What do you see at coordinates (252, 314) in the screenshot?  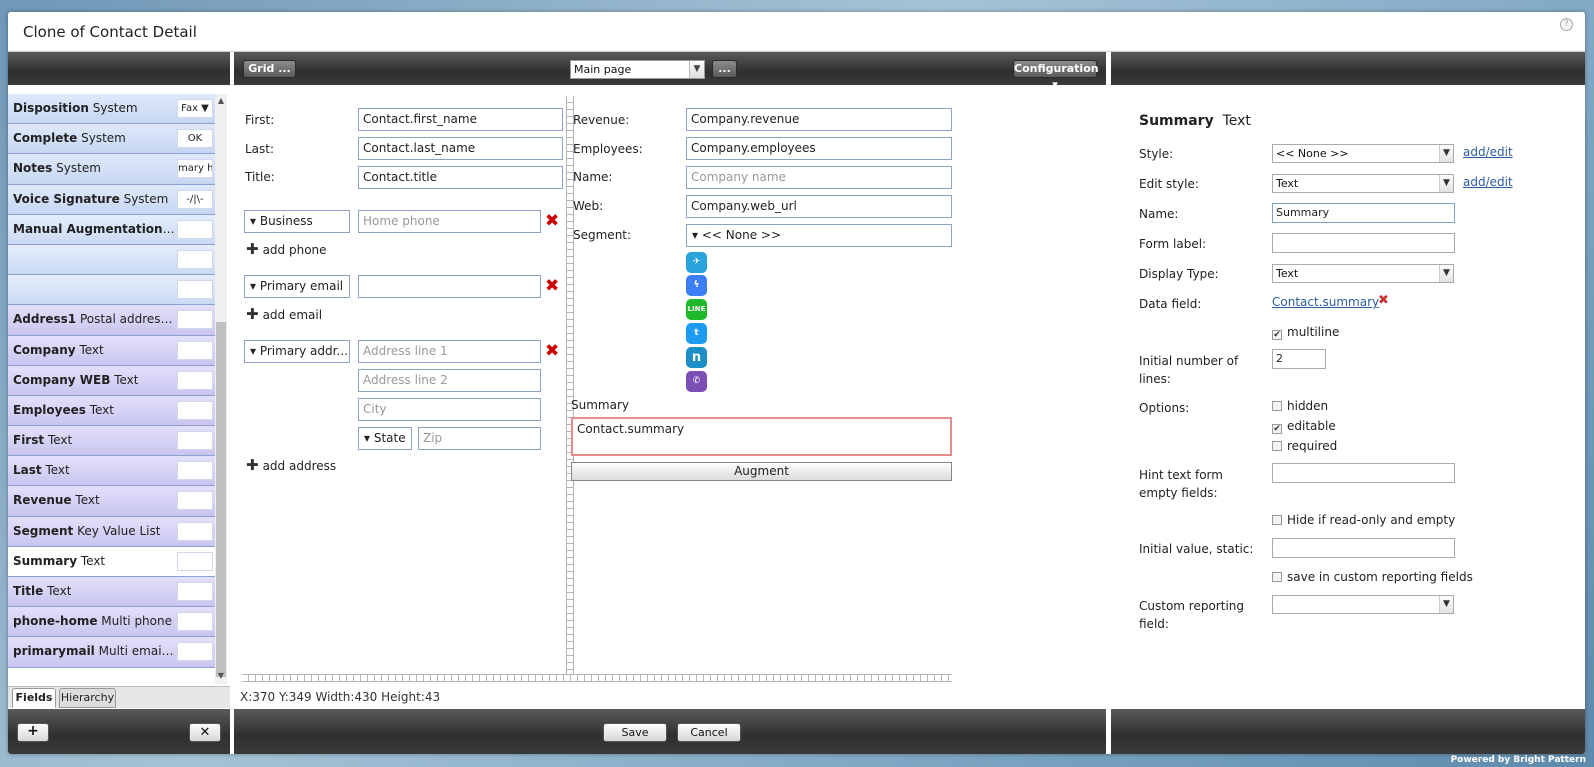 I see `plus-icon: ✚` at bounding box center [252, 314].